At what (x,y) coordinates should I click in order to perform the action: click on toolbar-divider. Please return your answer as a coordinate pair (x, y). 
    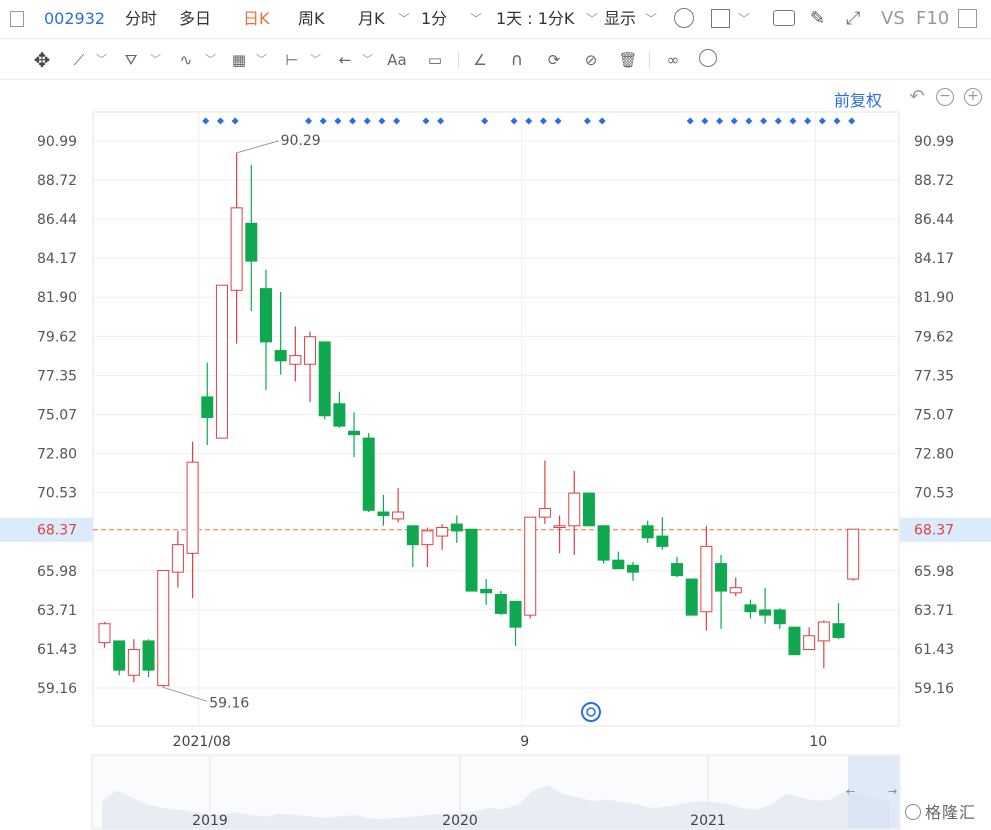
    Looking at the image, I should click on (649, 60).